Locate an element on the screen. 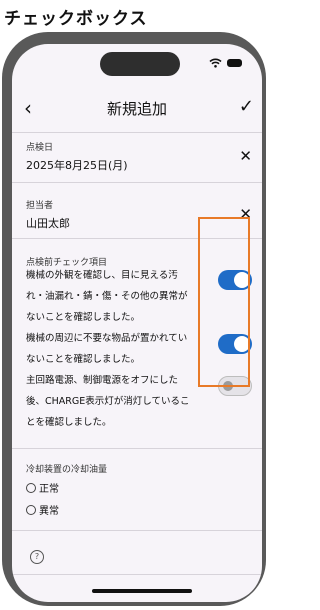 This screenshot has width=320, height=610. check-text-line: 機械の周辺に不要な物品が置かれてい is located at coordinates (107, 338).